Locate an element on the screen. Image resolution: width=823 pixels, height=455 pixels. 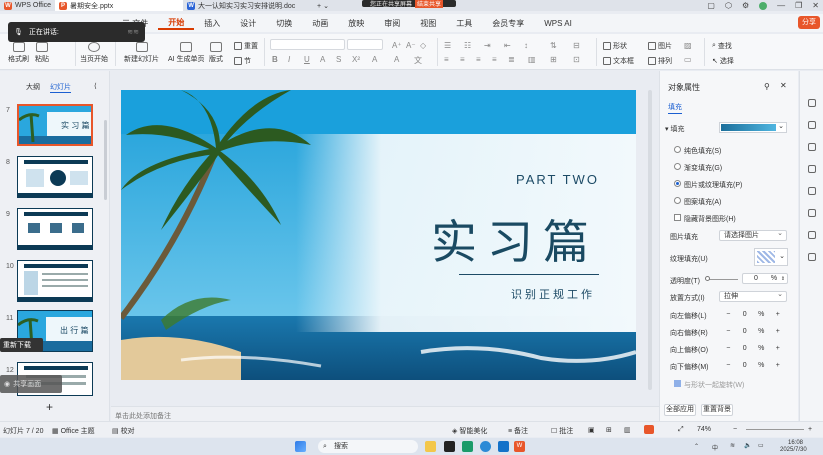
offset-up-stepper: −0% + is located at coordinates (753, 348).